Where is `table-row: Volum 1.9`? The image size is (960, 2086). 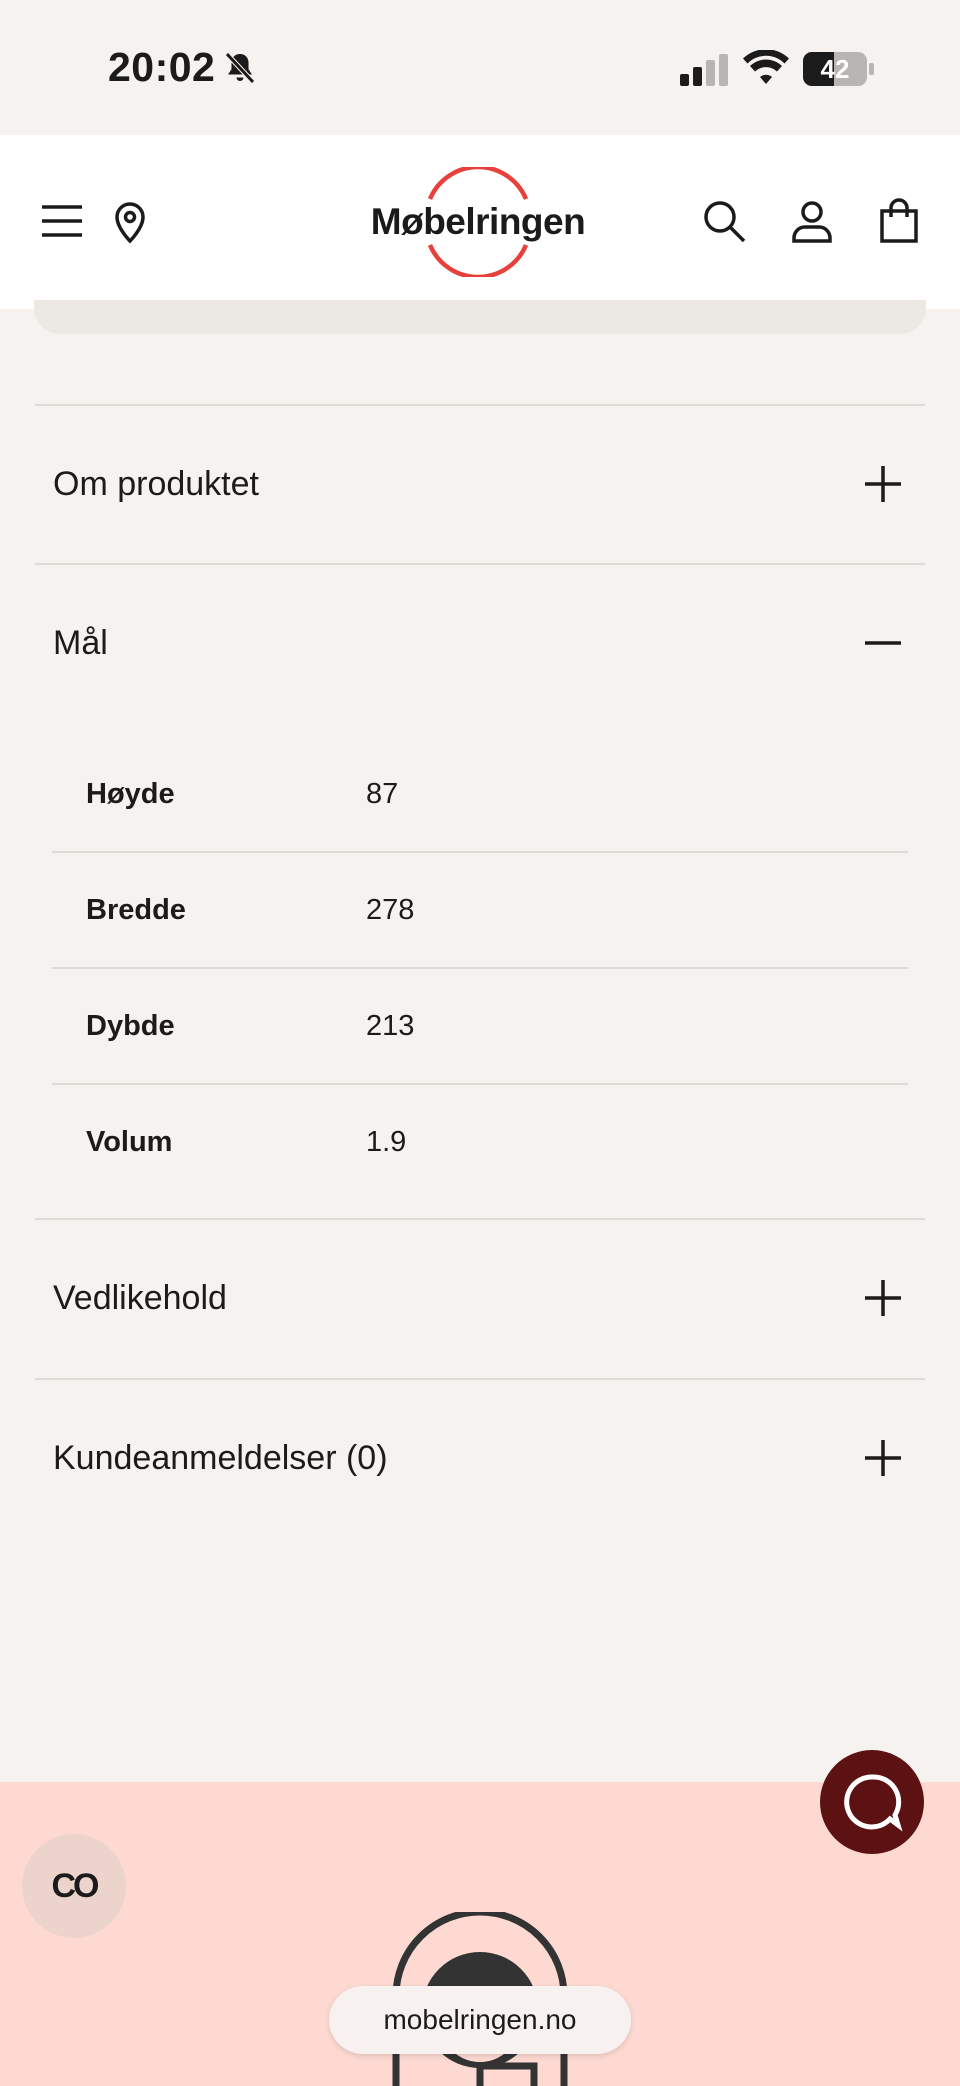 table-row: Volum 1.9 is located at coordinates (480, 1142).